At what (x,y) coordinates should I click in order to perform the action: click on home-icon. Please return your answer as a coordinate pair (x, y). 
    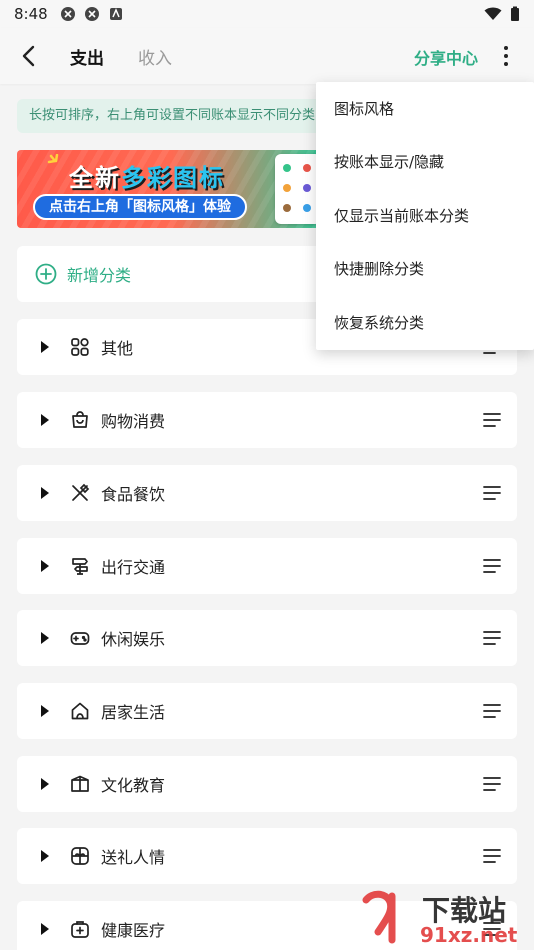
    Looking at the image, I should click on (80, 711).